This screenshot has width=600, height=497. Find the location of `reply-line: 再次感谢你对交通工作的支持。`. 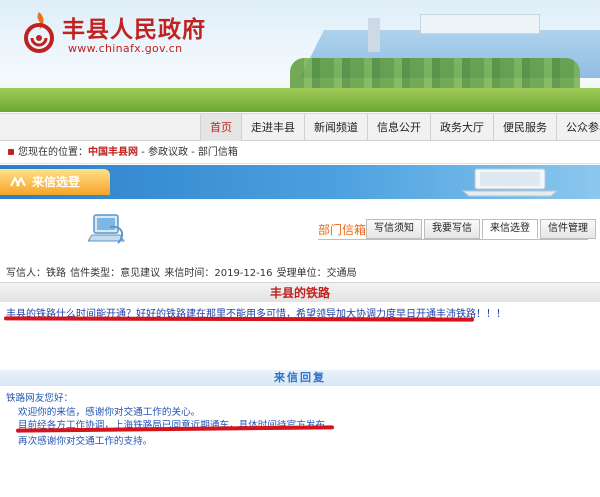

reply-line: 再次感谢你对交通工作的支持。 is located at coordinates (85, 441).